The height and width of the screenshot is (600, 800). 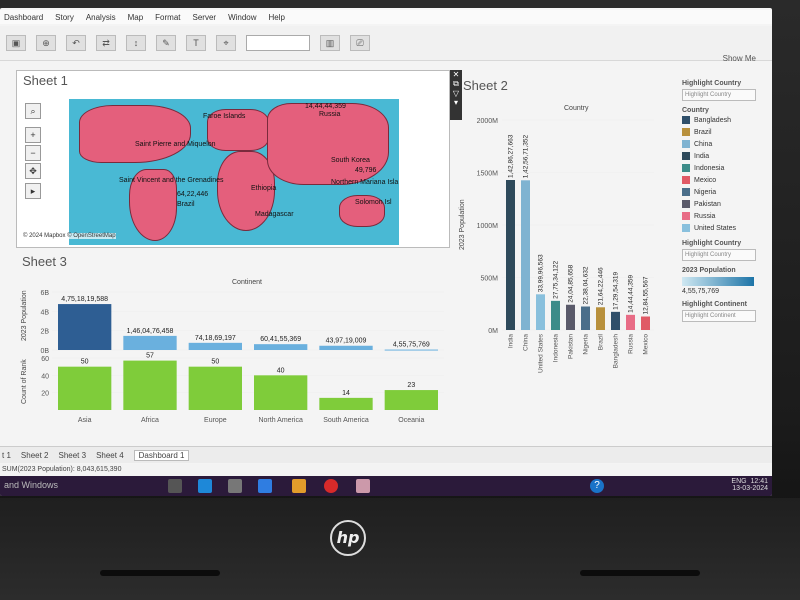 I want to click on menu-item: Map, so click(x=136, y=17).